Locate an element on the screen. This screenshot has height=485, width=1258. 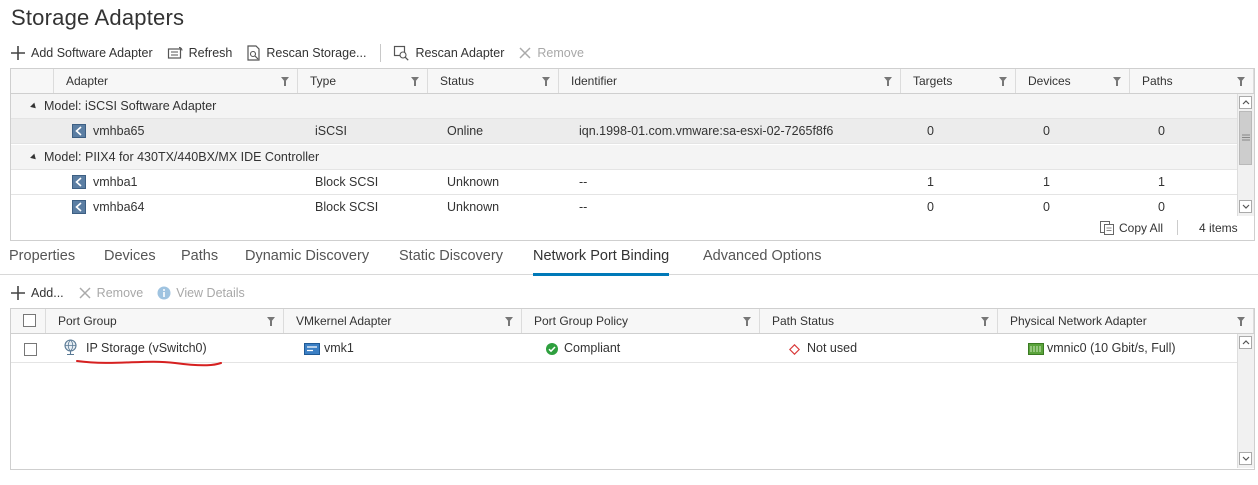
remove-binding-button: Remove is located at coordinates (110, 293).